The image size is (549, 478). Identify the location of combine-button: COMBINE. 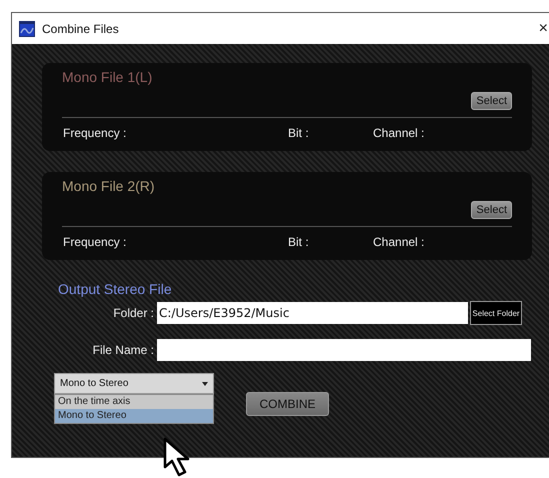
(287, 404).